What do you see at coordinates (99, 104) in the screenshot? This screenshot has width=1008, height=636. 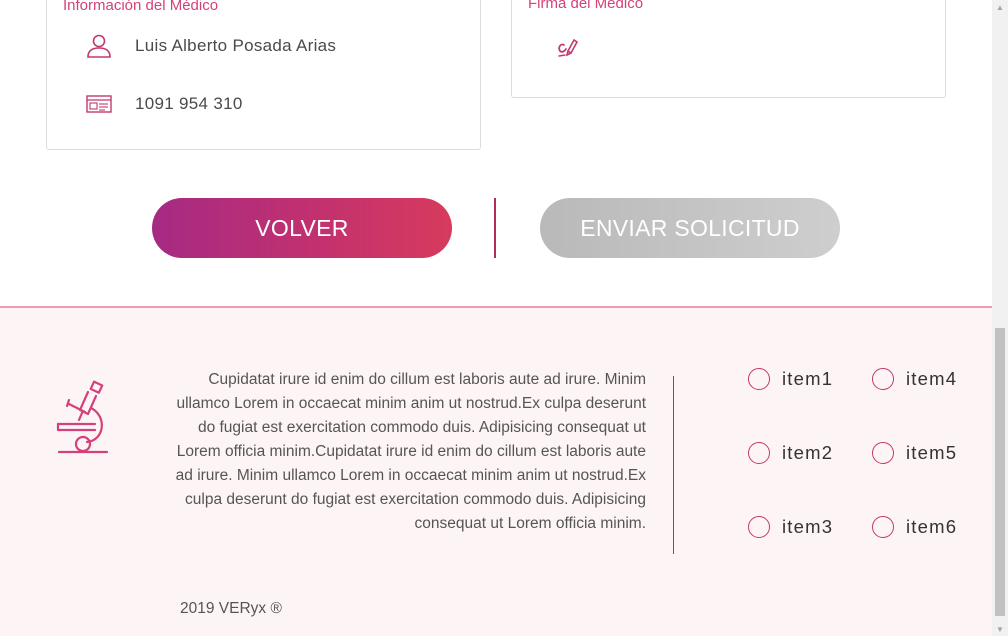 I see `id-card-icon` at bounding box center [99, 104].